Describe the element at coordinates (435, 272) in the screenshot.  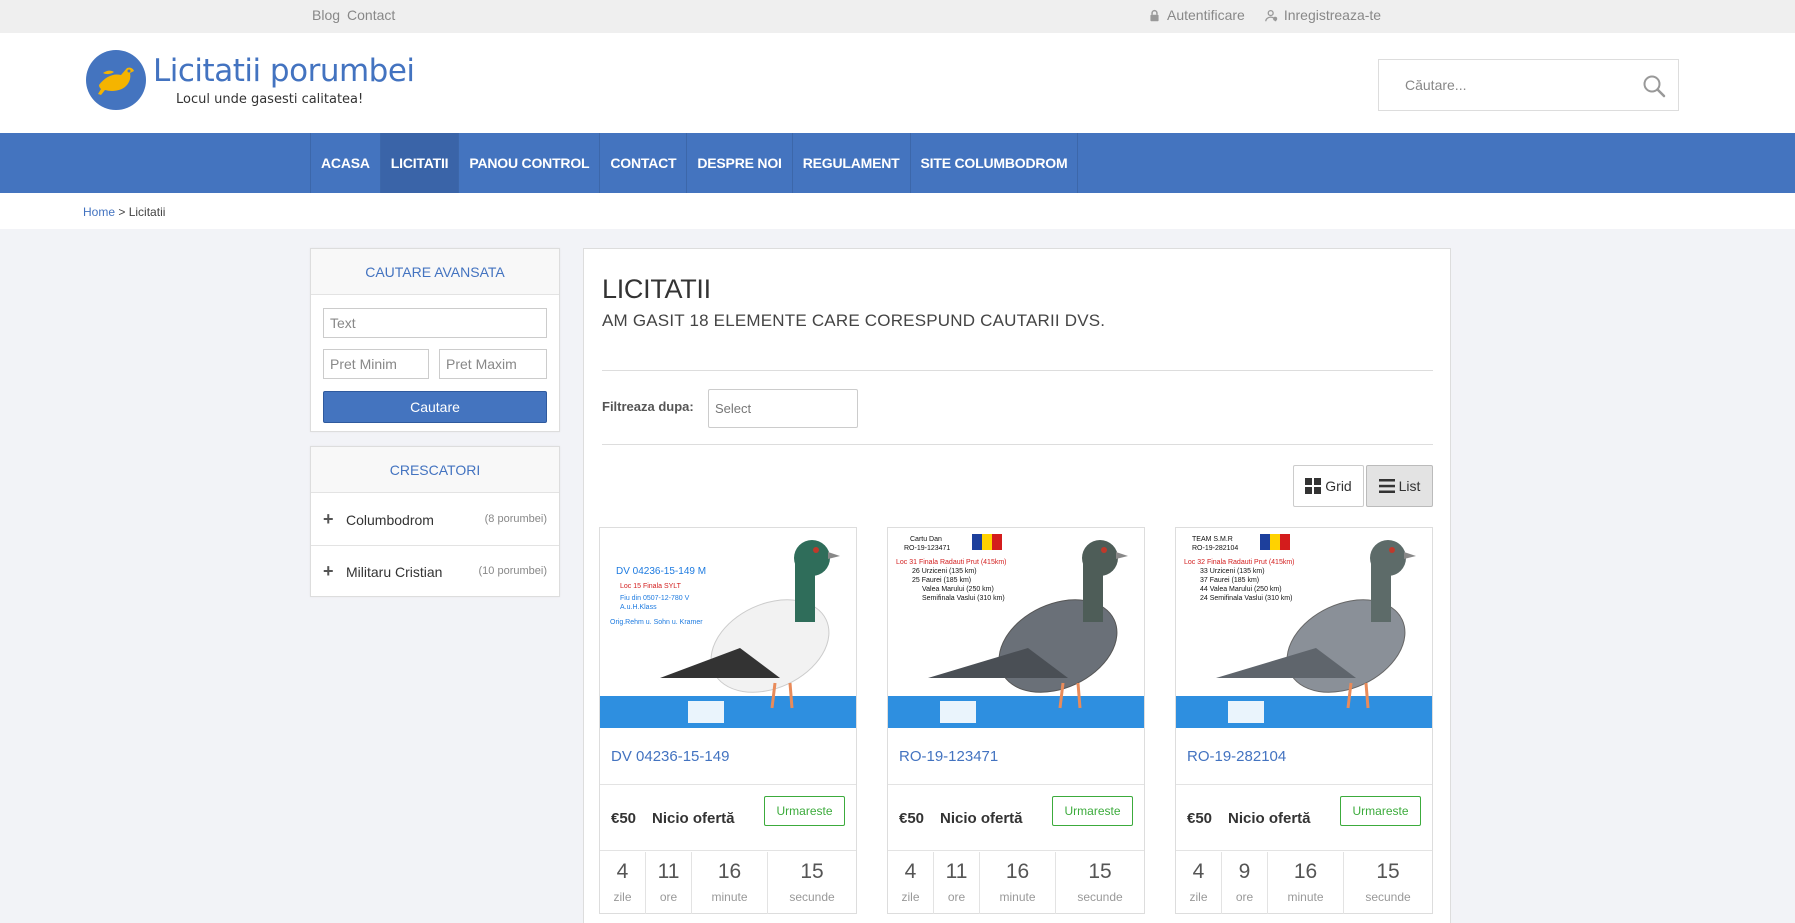
I see `advanced-search-title: CAUTARE AVANSATA` at that location.